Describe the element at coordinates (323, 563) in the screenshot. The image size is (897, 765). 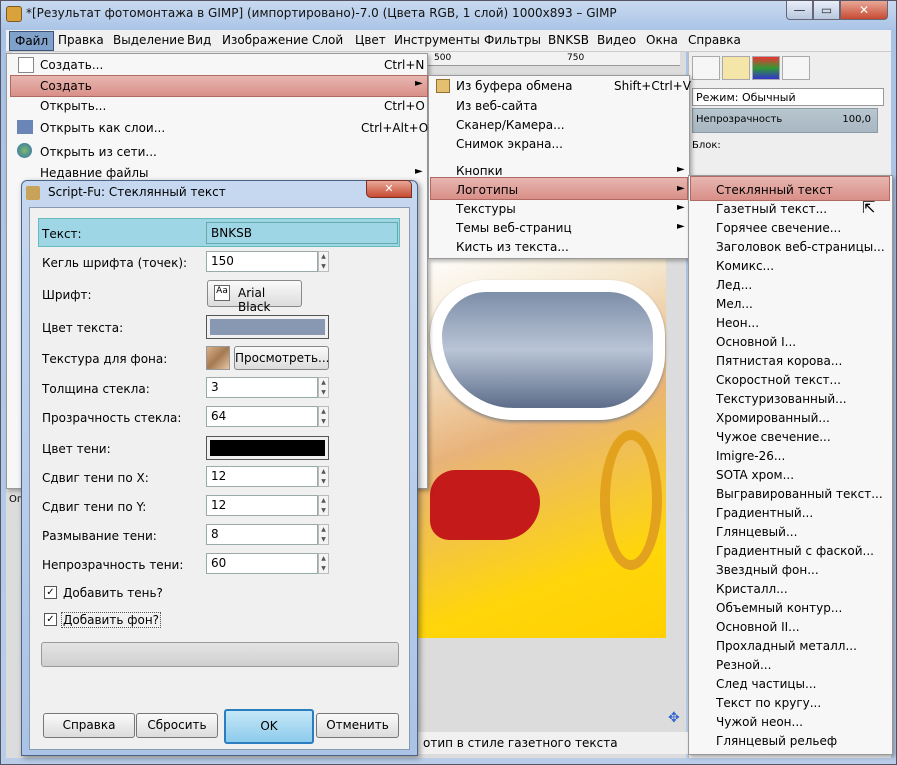
I see `shadow-opacity-spinner: ▲ ▼` at that location.